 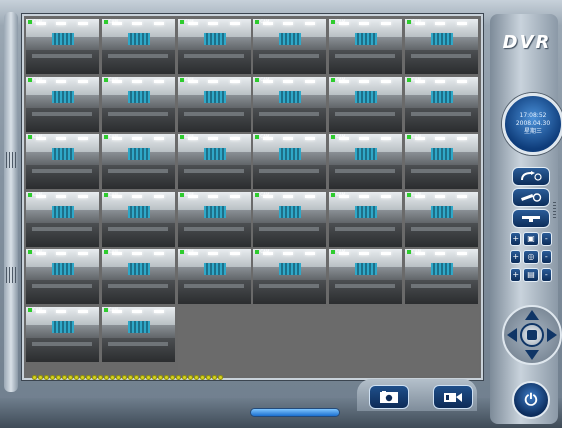 What do you see at coordinates (532, 315) in the screenshot?
I see `pan-up-button` at bounding box center [532, 315].